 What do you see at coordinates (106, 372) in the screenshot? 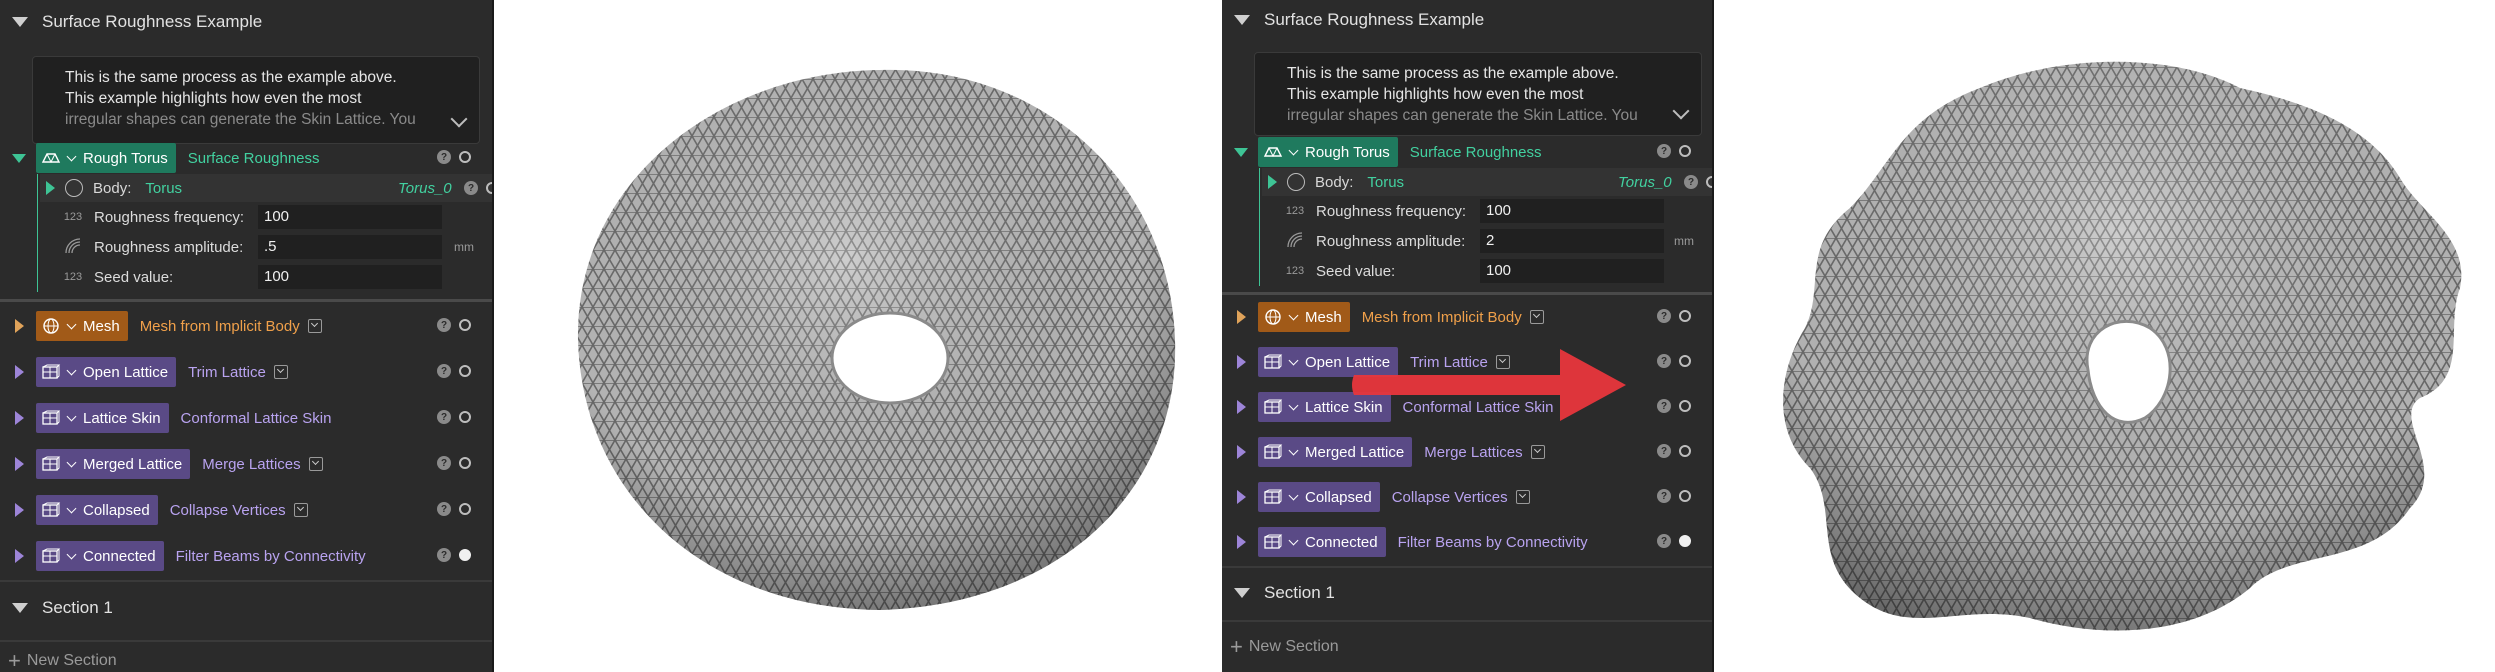
I see `op-tag-open-lattice: Open Lattice` at bounding box center [106, 372].